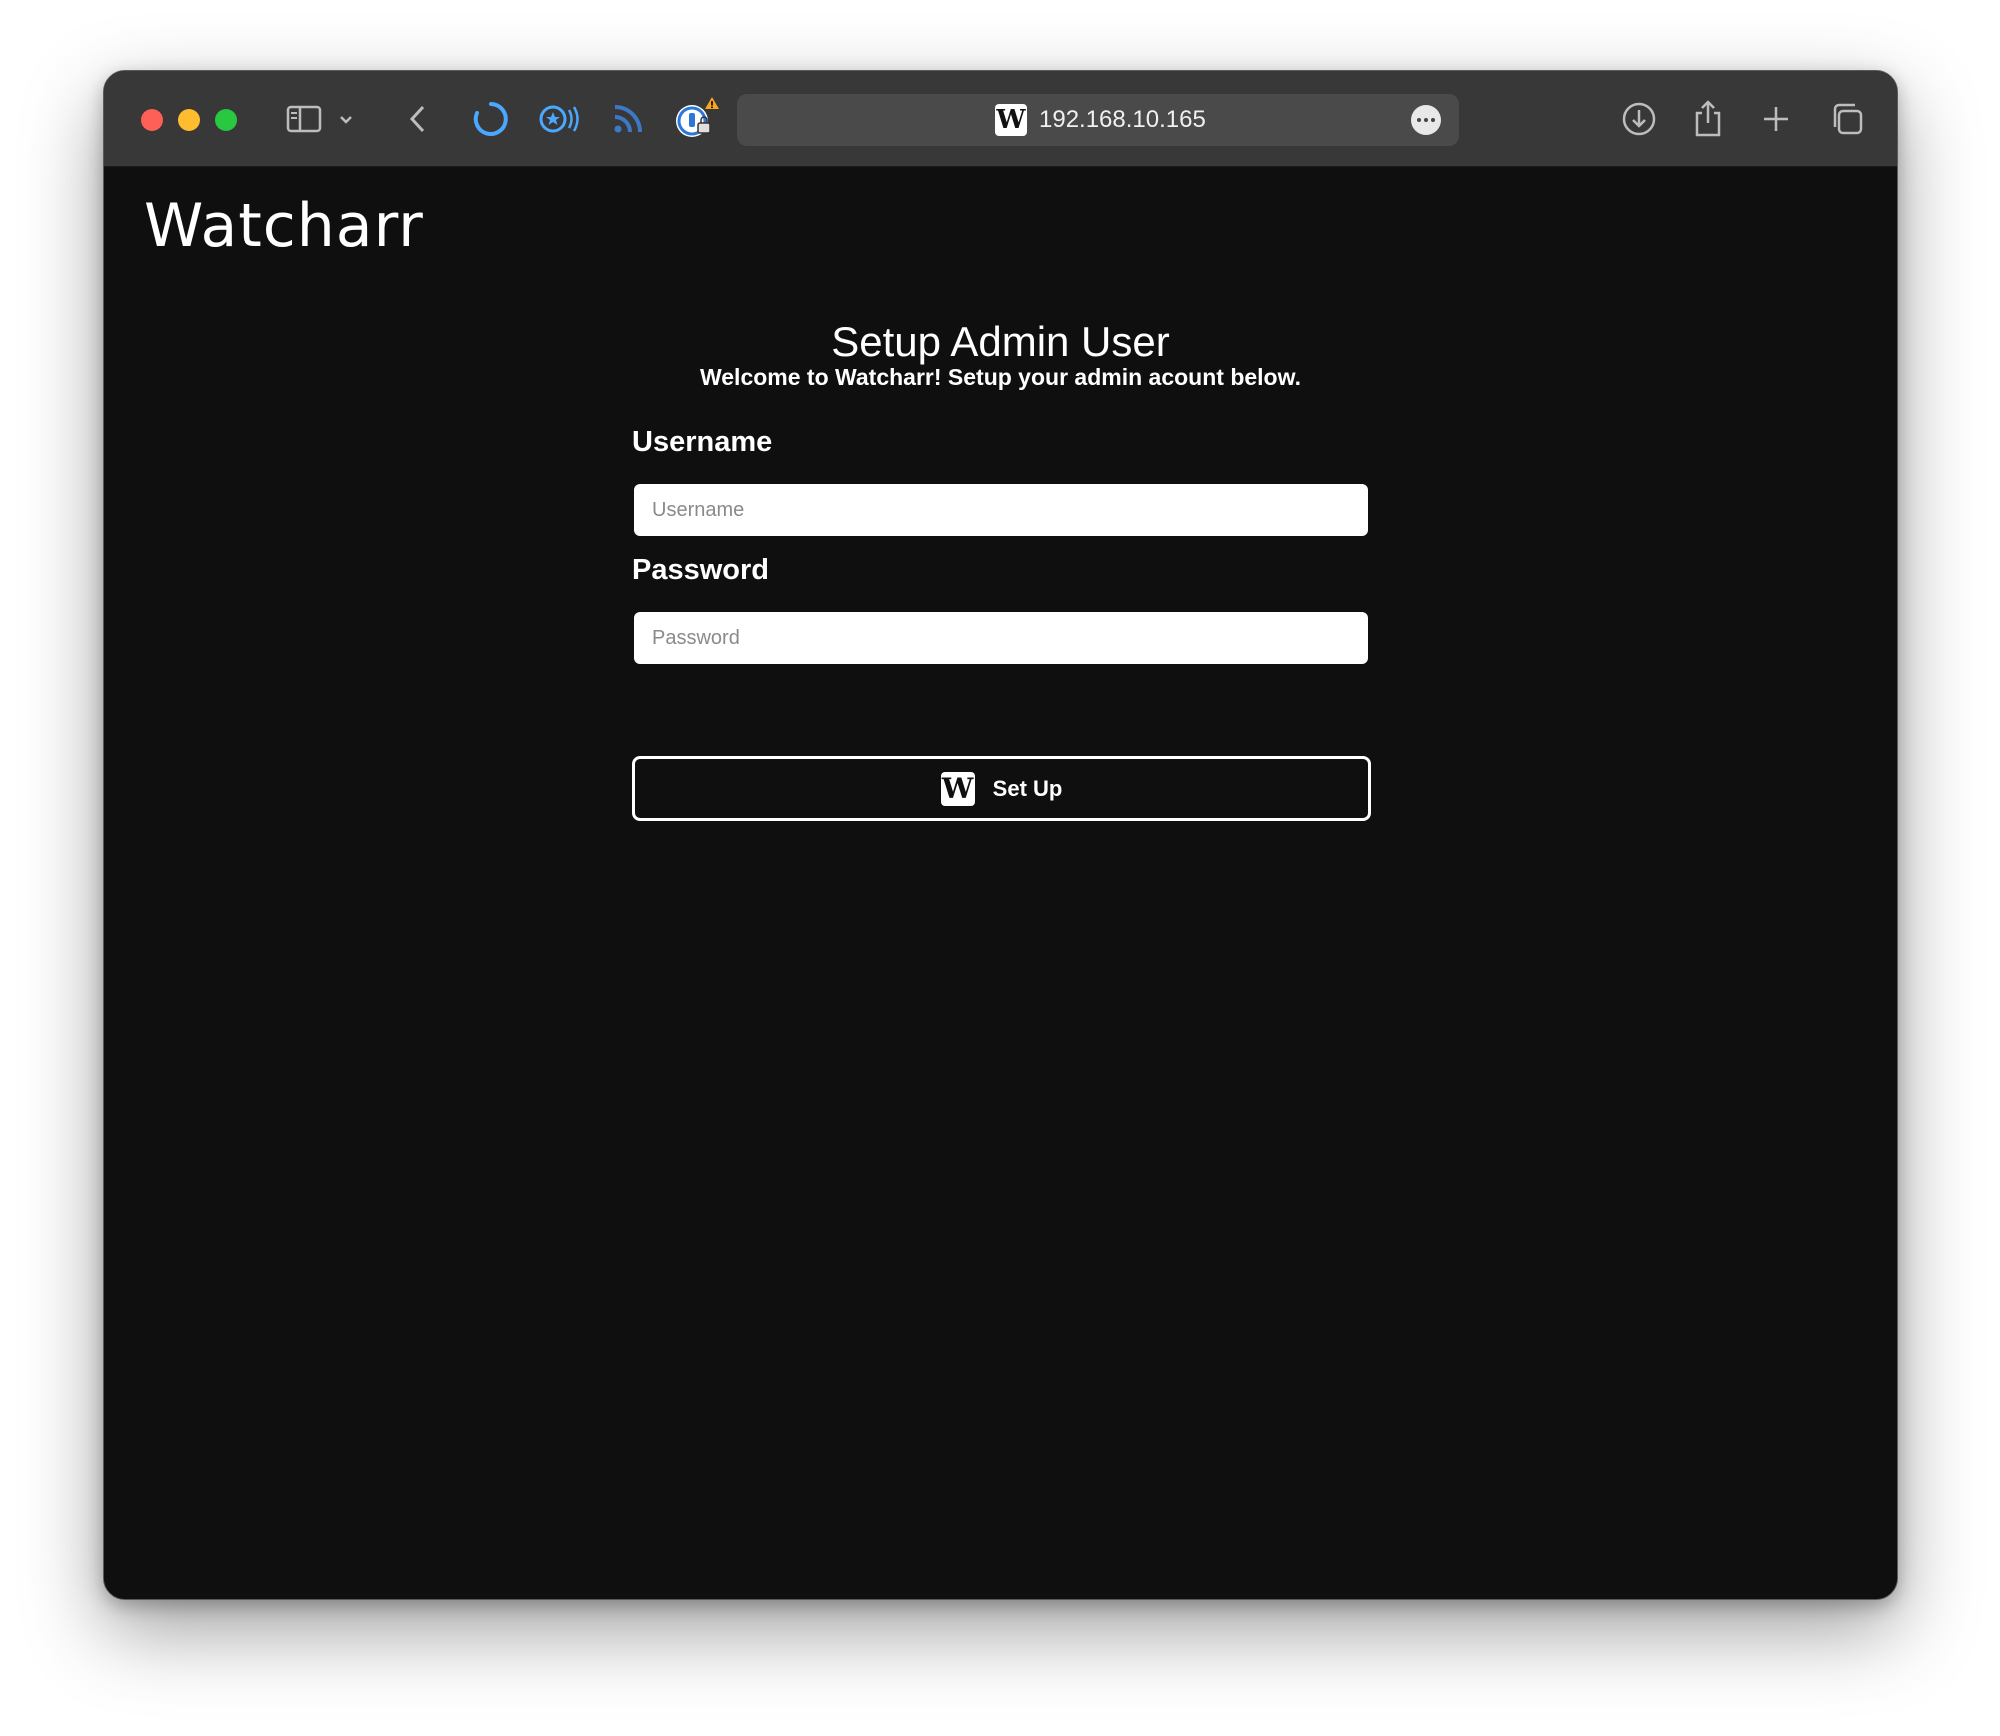  What do you see at coordinates (702, 442) in the screenshot?
I see `username-label: Username` at bounding box center [702, 442].